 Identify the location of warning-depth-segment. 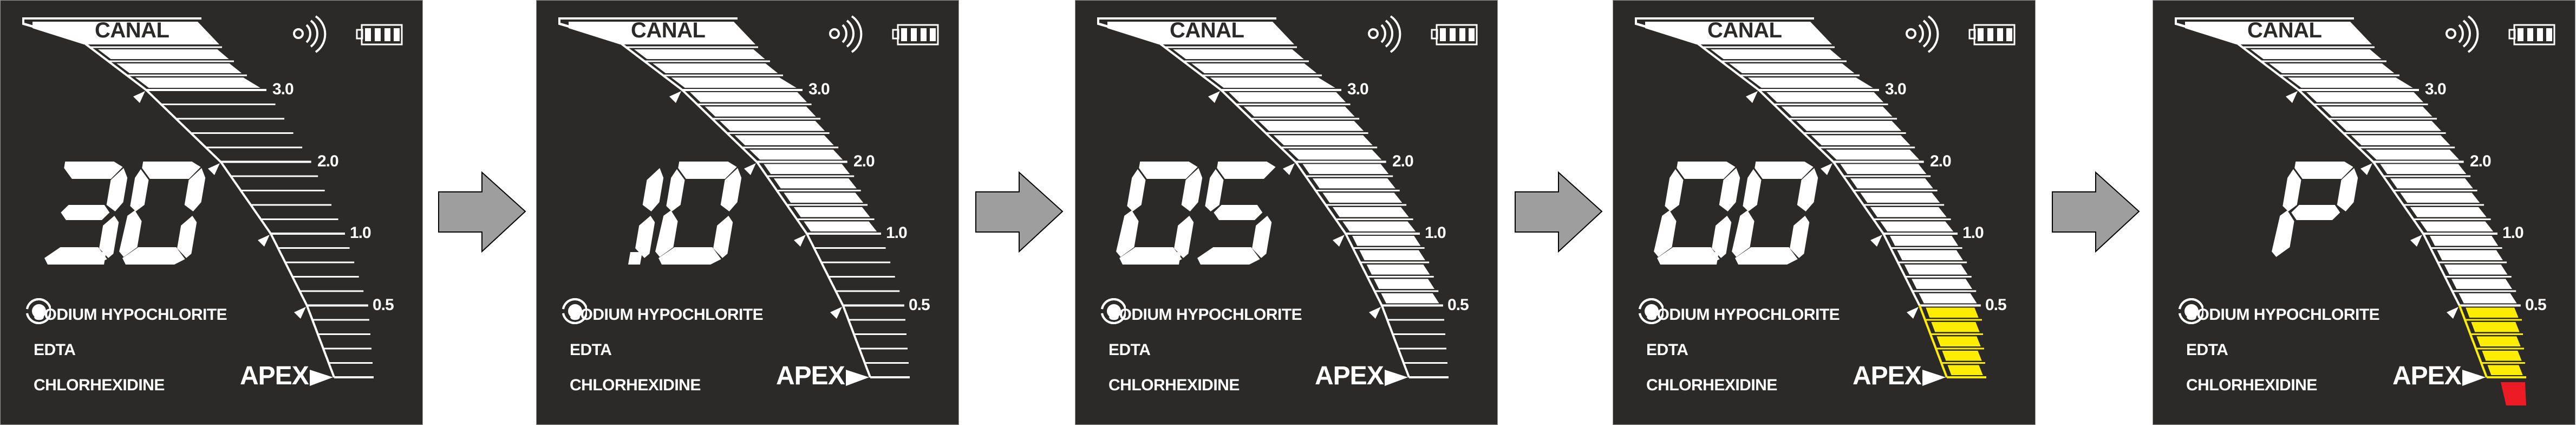
(1955, 327).